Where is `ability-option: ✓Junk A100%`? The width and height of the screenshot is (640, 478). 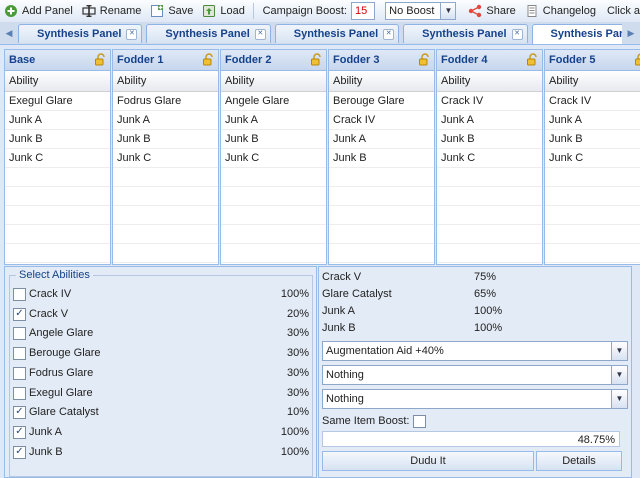 ability-option: ✓Junk A100% is located at coordinates (161, 432).